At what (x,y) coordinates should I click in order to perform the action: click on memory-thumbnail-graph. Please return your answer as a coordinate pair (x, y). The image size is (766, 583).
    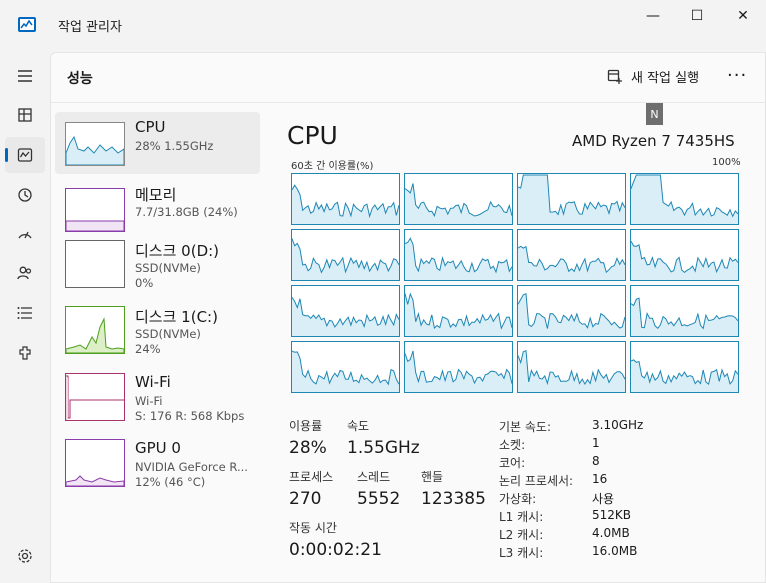
    Looking at the image, I should click on (95, 210).